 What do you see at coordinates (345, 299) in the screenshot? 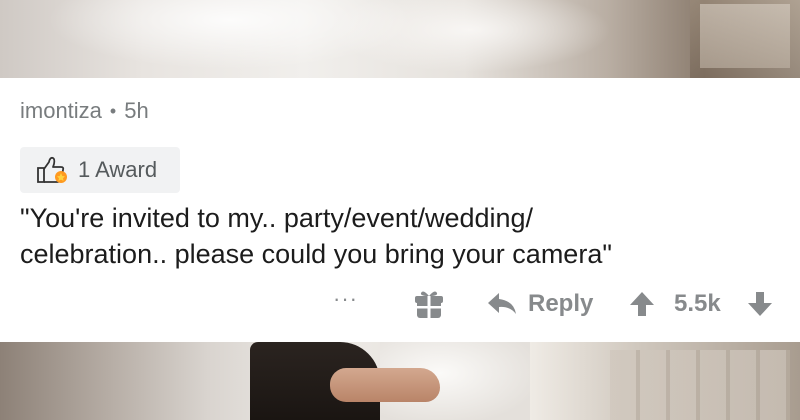
I see `more-options-icon: ···` at bounding box center [345, 299].